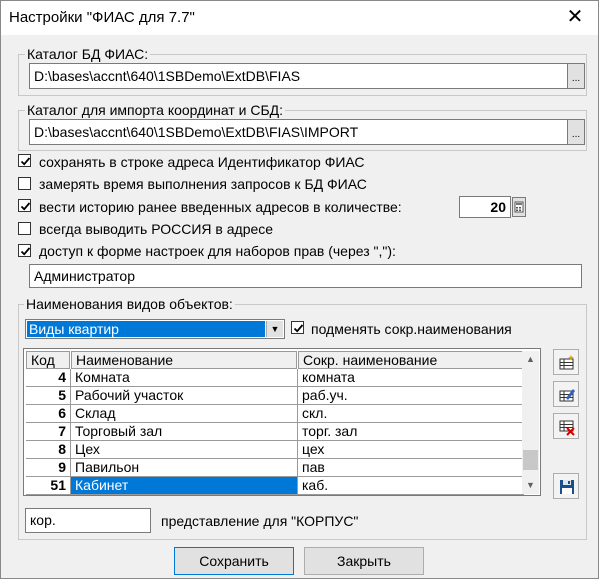  I want to click on db-catalog-field: D:\bases\accnt\640\1SBDemo\ExtDB\FIAS, so click(298, 76).